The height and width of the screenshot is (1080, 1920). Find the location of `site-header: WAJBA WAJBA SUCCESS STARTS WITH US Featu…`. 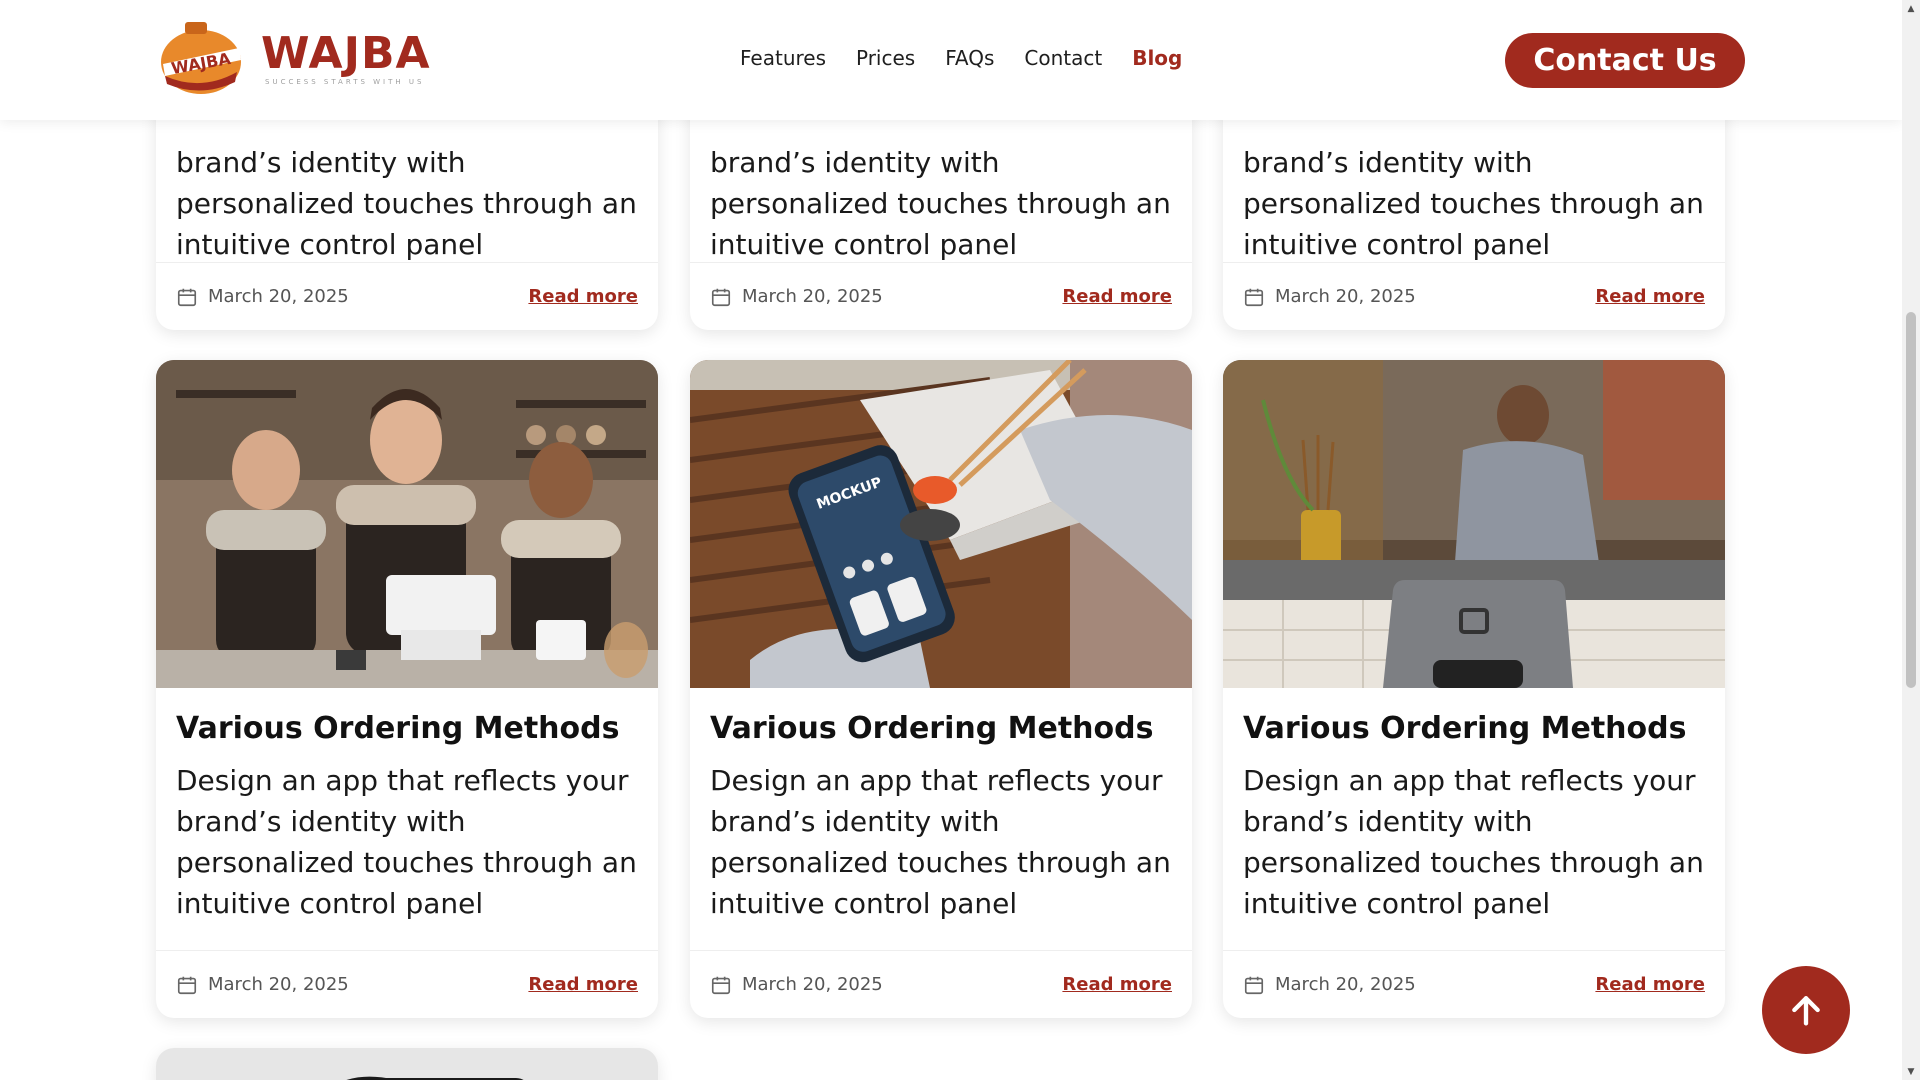

site-header: WAJBA WAJBA SUCCESS STARTS WITH US Featu… is located at coordinates (951, 60).